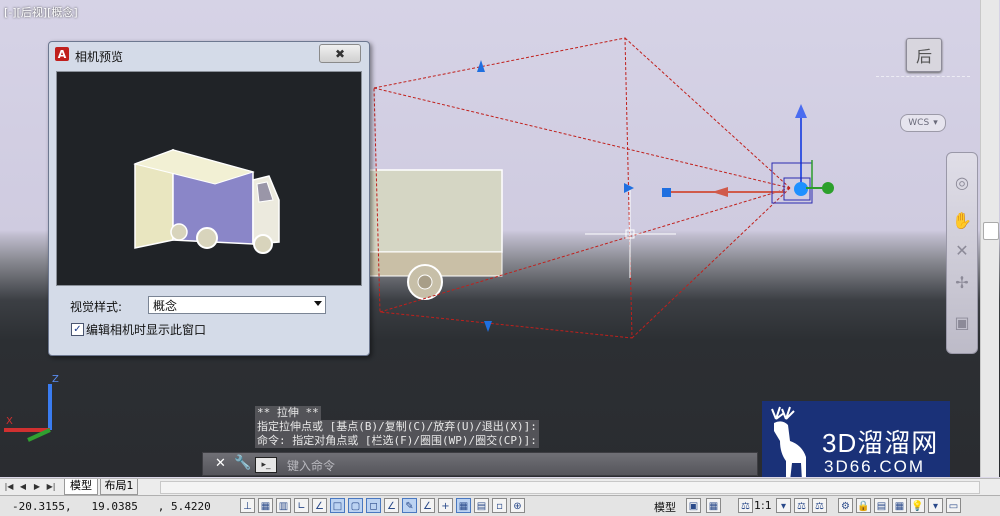 This screenshot has height=516, width=1000. Describe the element at coordinates (919, 123) in the screenshot. I see `wcs-label: WCS` at that location.